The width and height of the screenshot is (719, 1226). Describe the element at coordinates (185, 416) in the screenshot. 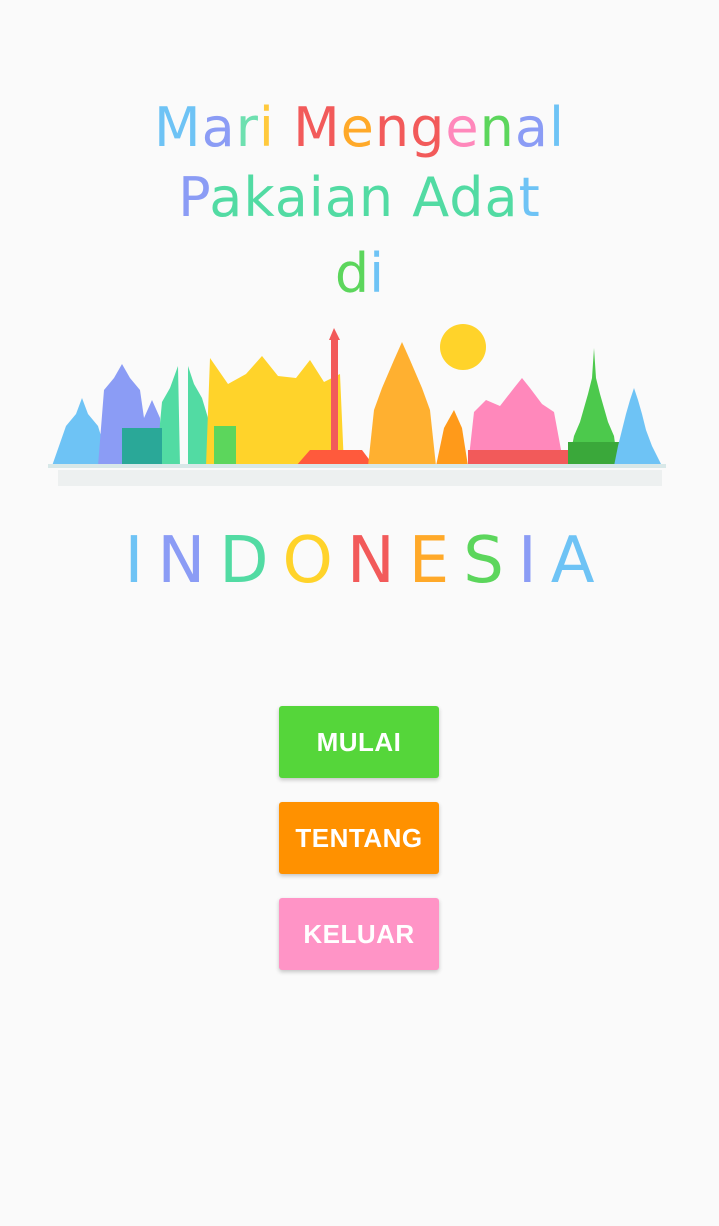

I see `split-gate-icon` at that location.